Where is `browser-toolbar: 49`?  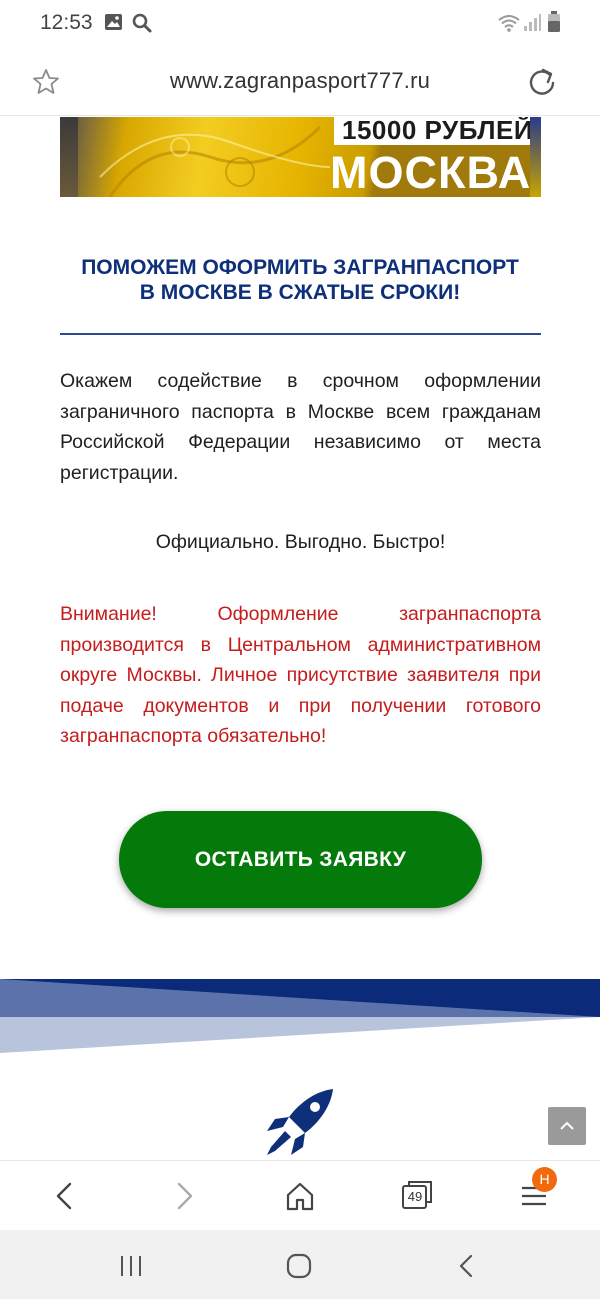
browser-toolbar: 49 is located at coordinates (300, 1195).